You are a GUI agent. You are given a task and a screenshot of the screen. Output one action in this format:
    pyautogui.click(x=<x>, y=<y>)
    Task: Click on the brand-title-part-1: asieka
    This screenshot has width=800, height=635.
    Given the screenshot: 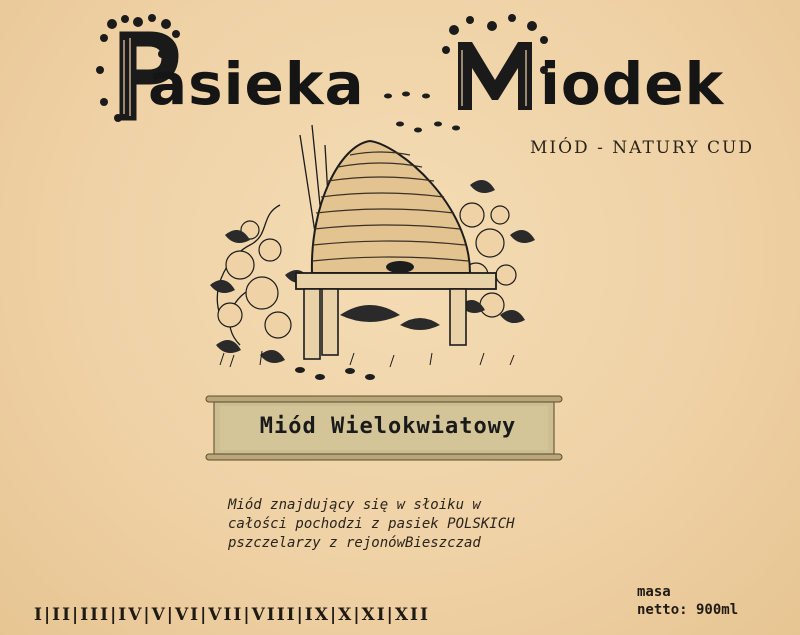 What is the action you would take?
    pyautogui.click(x=256, y=84)
    